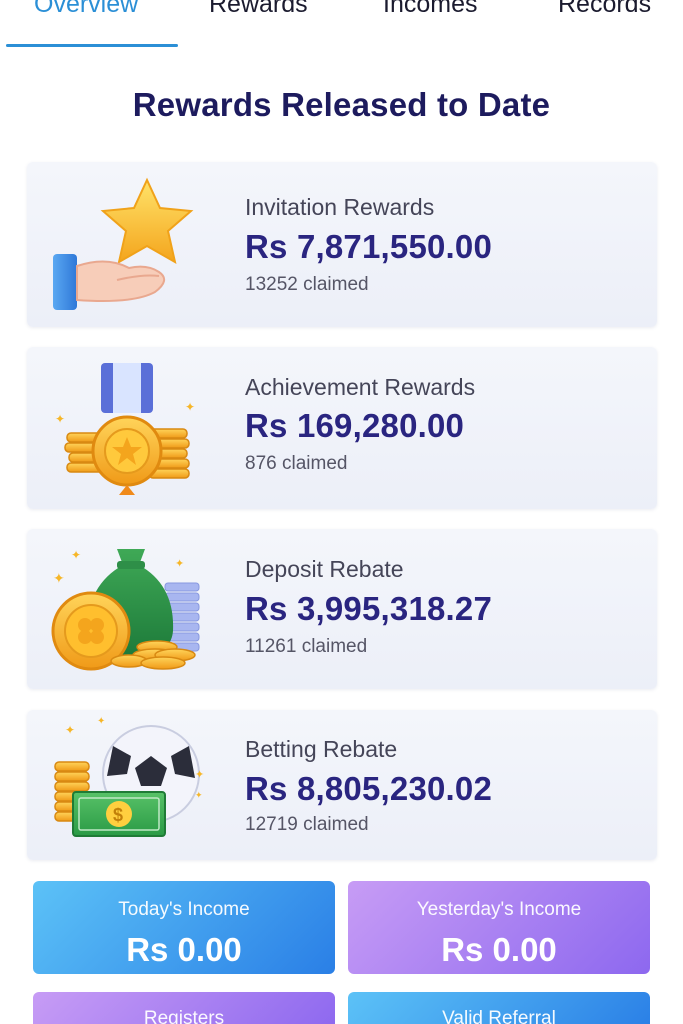 The image size is (683, 1024). What do you see at coordinates (258, 9) in the screenshot?
I see `tab-rewards: Rewards` at bounding box center [258, 9].